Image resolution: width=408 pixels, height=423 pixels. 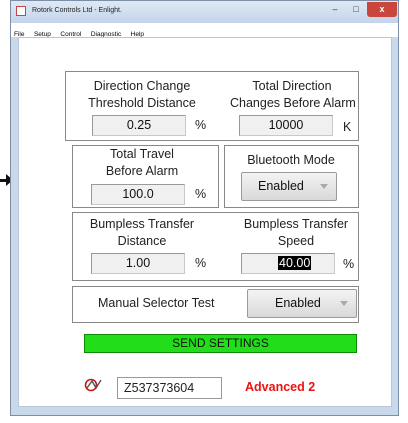 I want to click on app-icon, so click(x=21, y=11).